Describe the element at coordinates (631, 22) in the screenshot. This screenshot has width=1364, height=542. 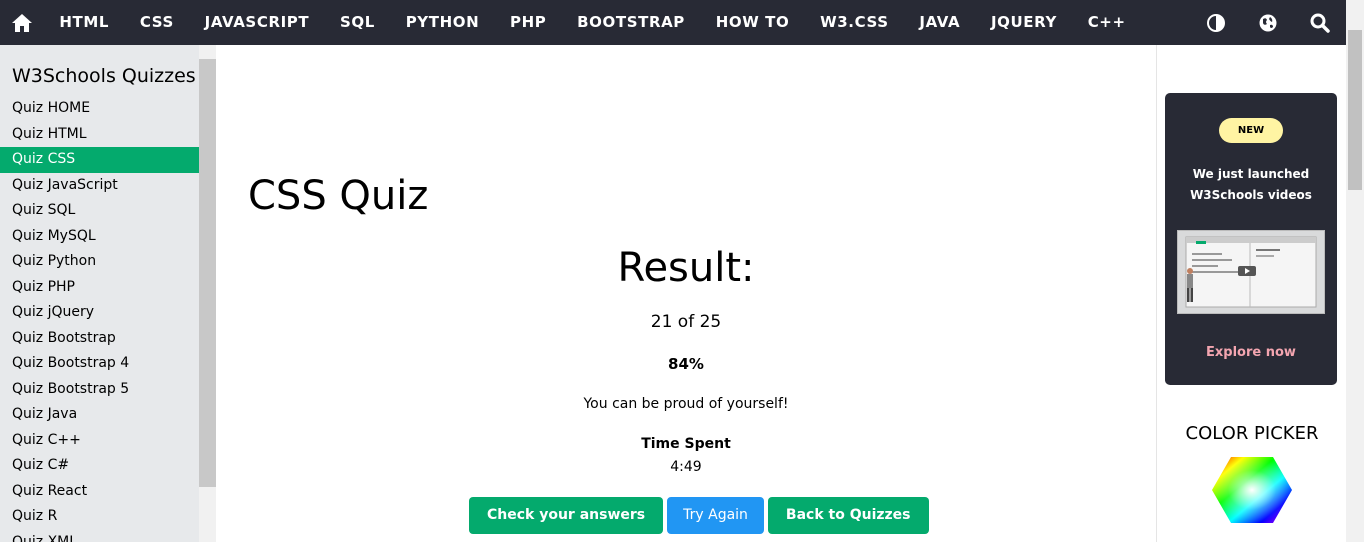
I see `nav-item-bootstrap: BOOTSTRAP` at that location.